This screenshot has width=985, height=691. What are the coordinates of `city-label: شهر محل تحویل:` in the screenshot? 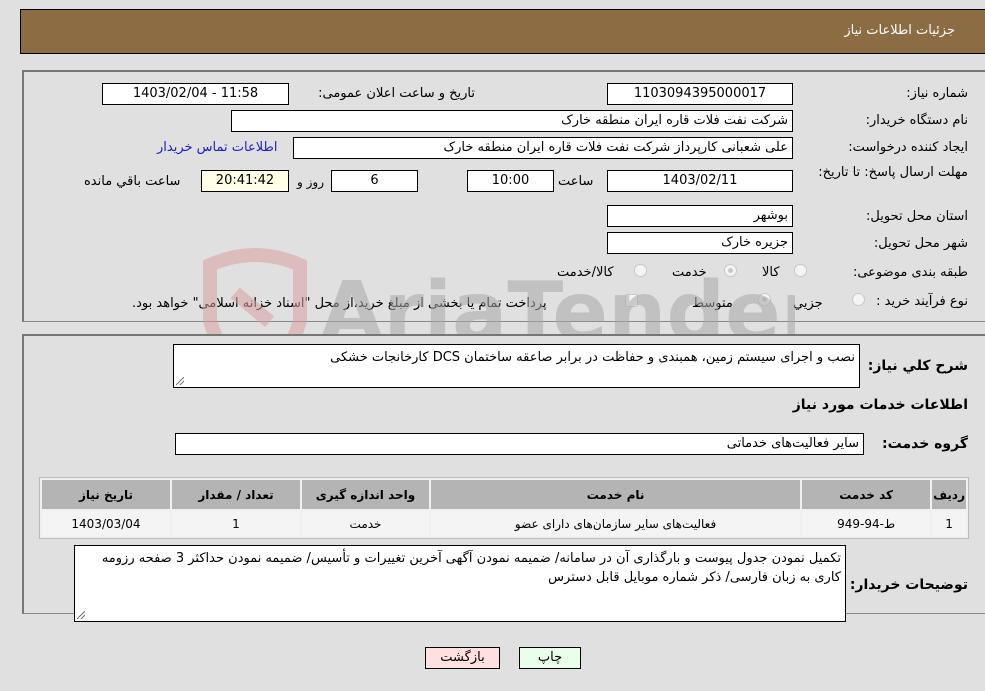 It's located at (920, 243).